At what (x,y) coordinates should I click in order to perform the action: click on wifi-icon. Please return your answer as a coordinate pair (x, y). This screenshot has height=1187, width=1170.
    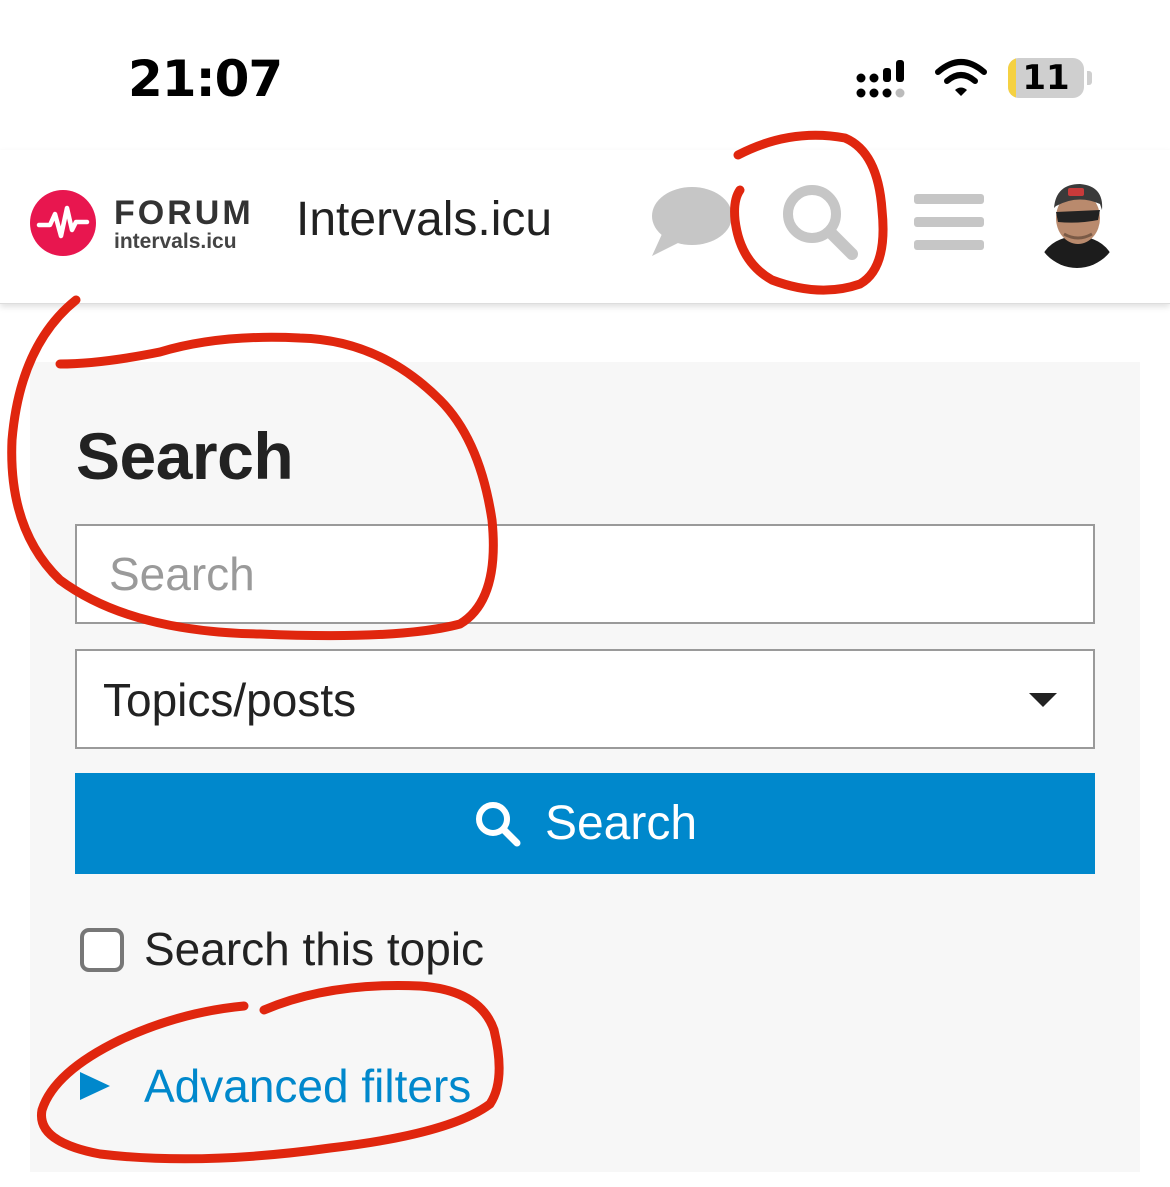
    Looking at the image, I should click on (961, 77).